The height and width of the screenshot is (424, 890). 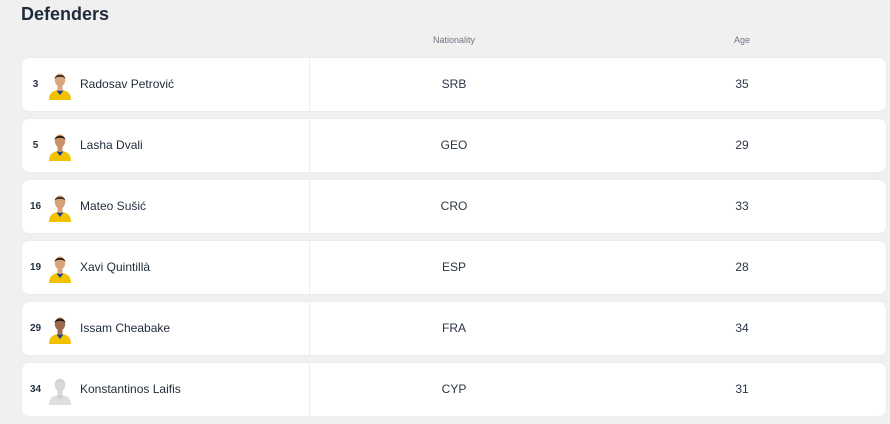 I want to click on player-row: 29 Issam Cheabake FRA 34, so click(x=454, y=328).